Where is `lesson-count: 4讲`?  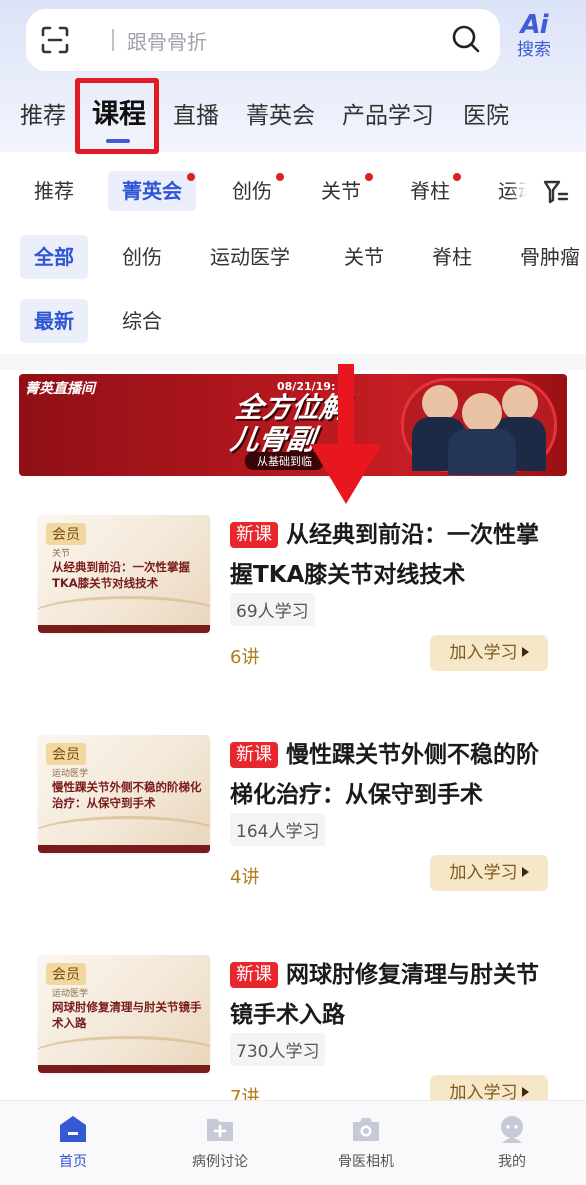
lesson-count: 4讲 is located at coordinates (245, 877).